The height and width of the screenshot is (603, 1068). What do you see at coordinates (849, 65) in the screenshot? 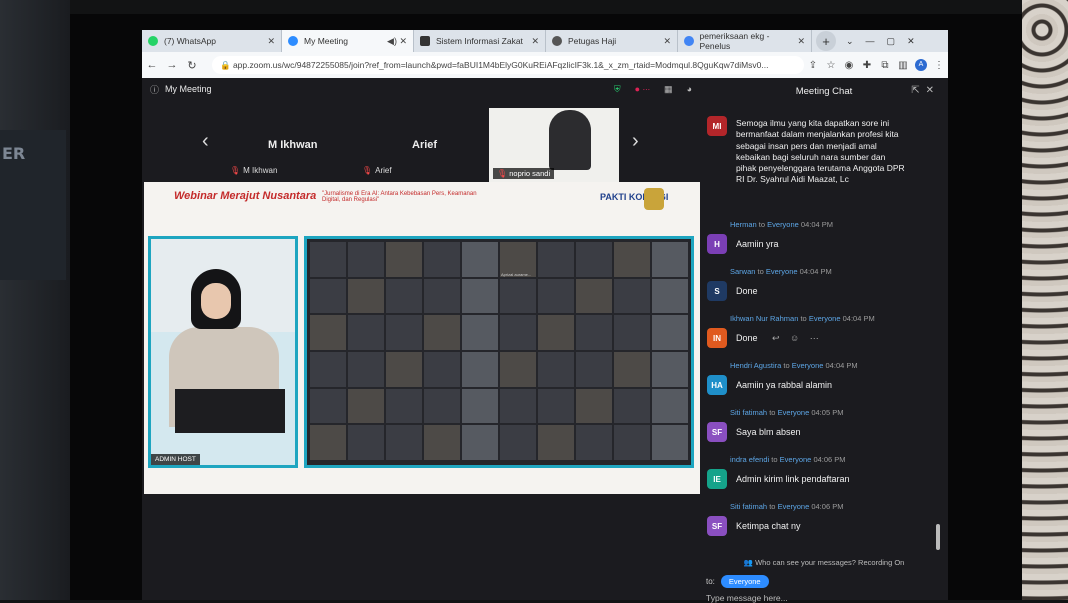
I see `camera-icon: ◉` at bounding box center [849, 65].